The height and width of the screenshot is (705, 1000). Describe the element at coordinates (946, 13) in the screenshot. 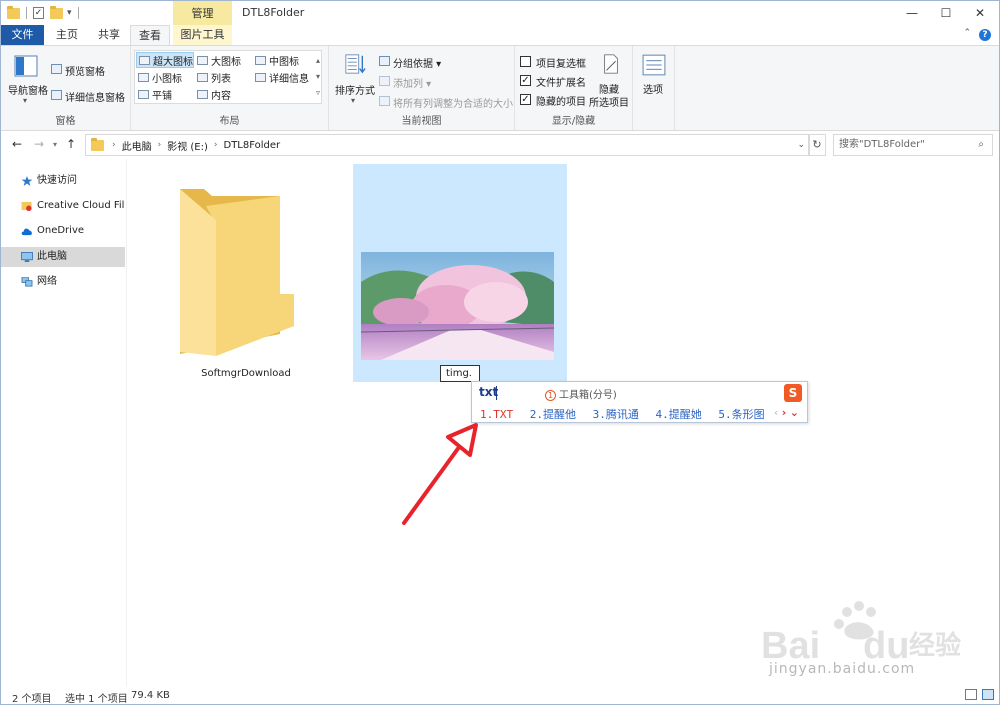

I see `maximize-button: ☐` at that location.